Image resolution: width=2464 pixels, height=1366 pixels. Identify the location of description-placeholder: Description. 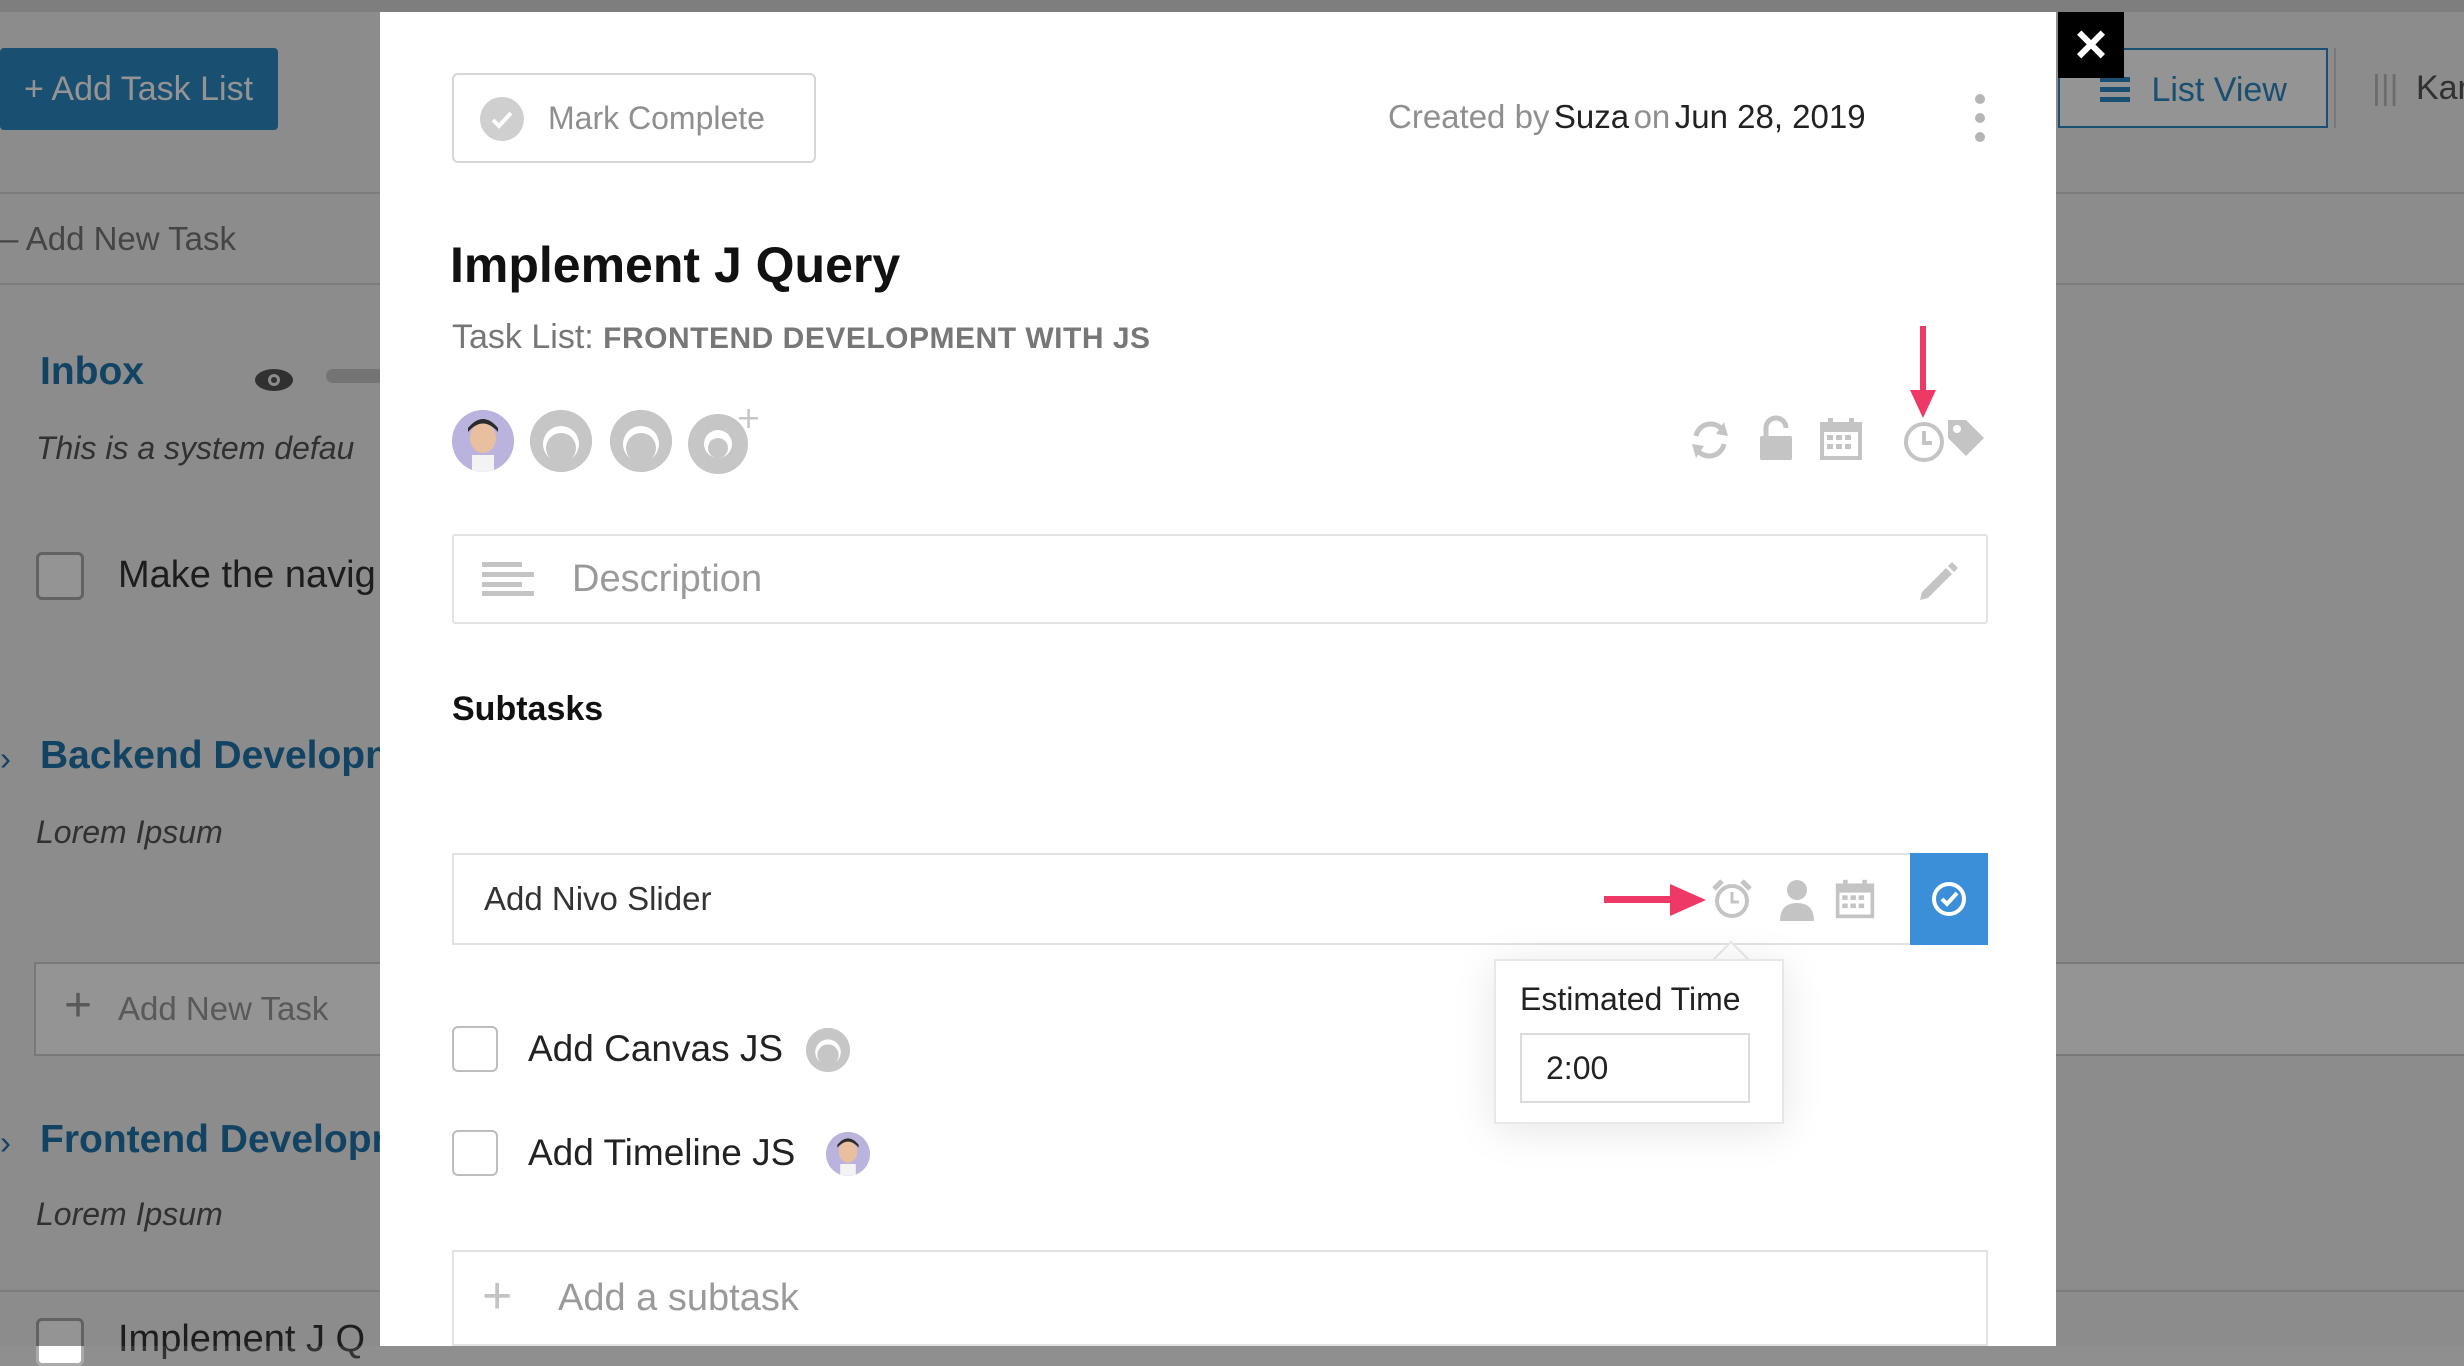
(667, 579).